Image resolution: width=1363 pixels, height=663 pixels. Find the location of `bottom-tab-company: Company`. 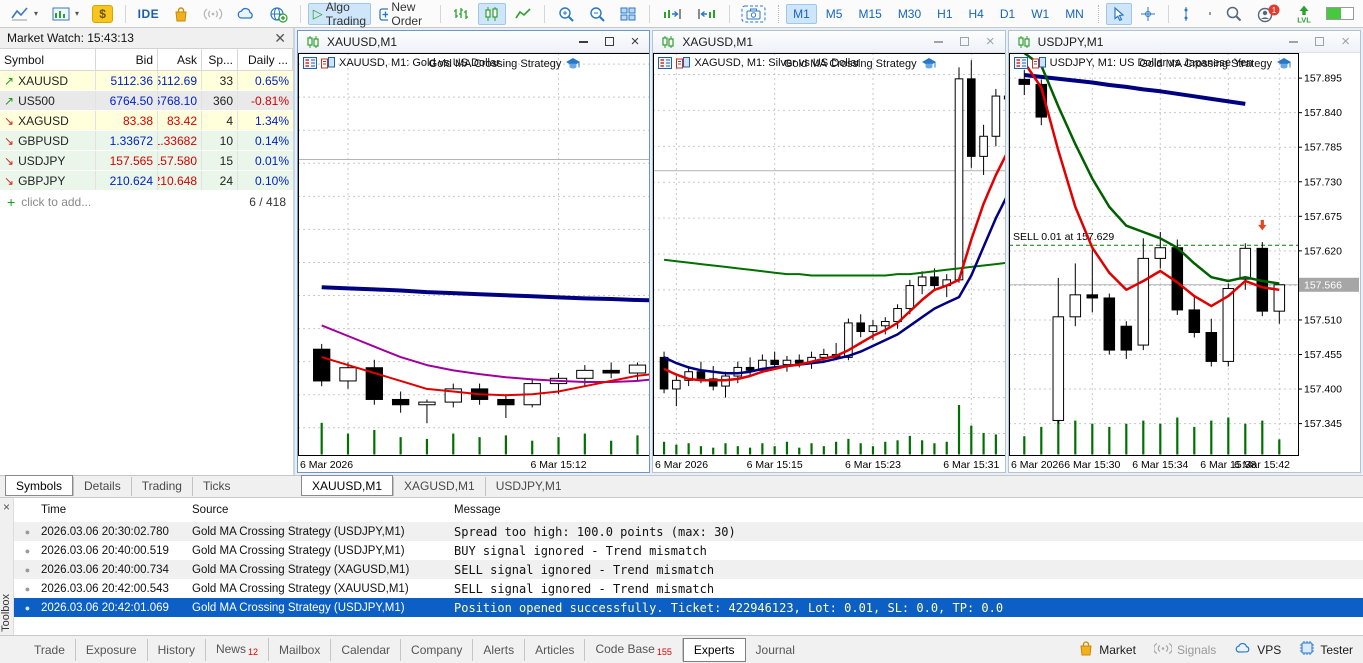

bottom-tab-company: Company is located at coordinates (437, 649).